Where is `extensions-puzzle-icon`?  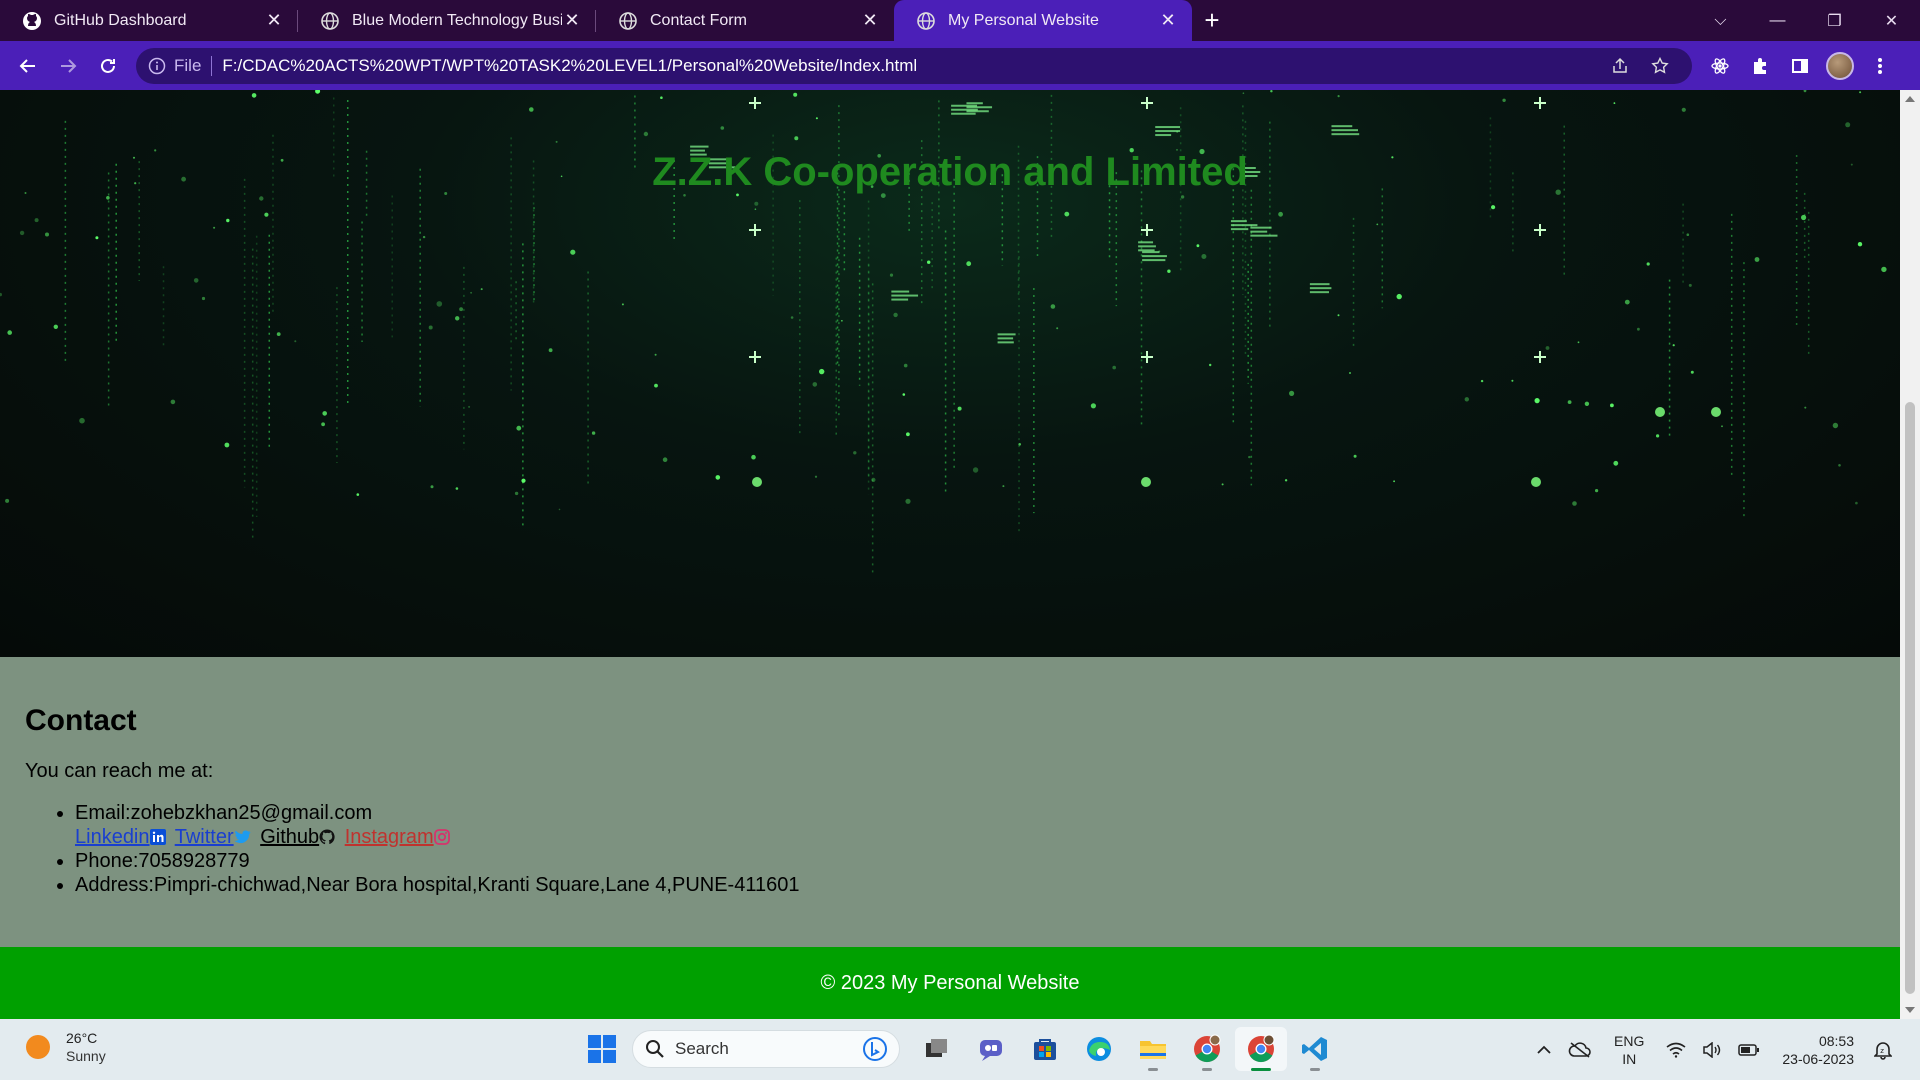
extensions-puzzle-icon is located at coordinates (1760, 66).